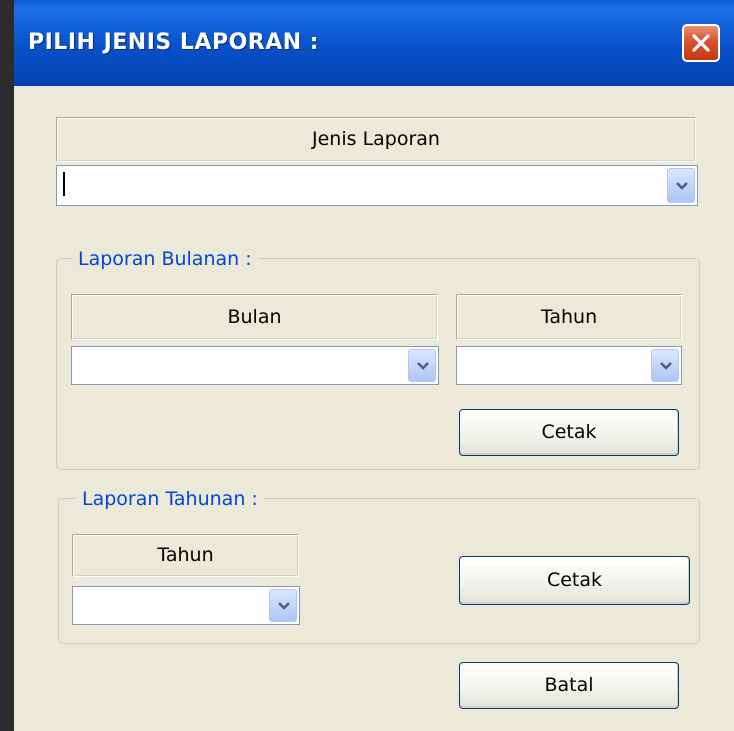  I want to click on batal-button: Batal, so click(569, 685).